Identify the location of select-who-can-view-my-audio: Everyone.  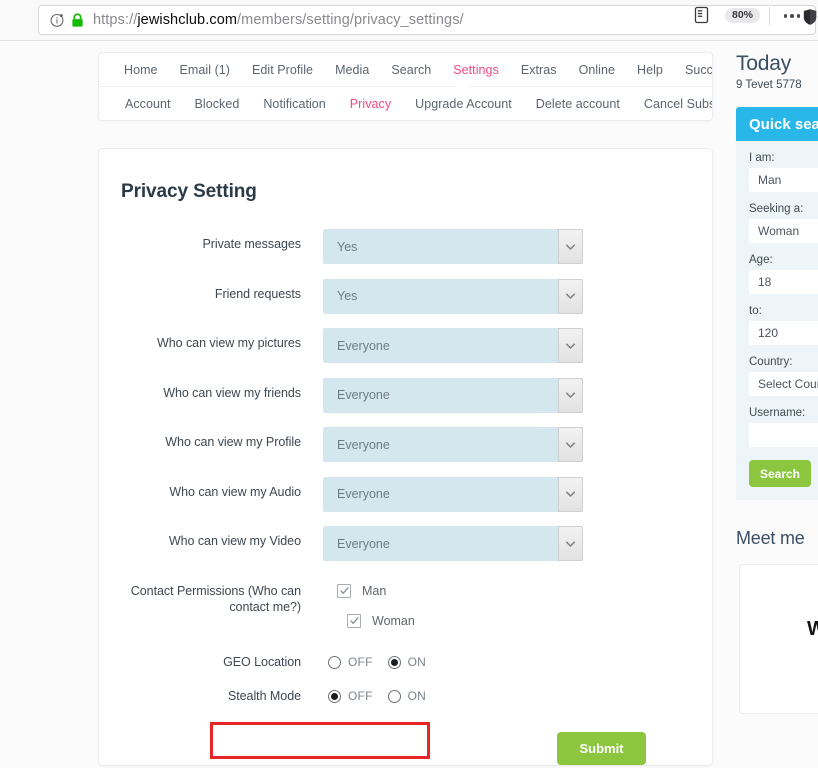
(453, 494).